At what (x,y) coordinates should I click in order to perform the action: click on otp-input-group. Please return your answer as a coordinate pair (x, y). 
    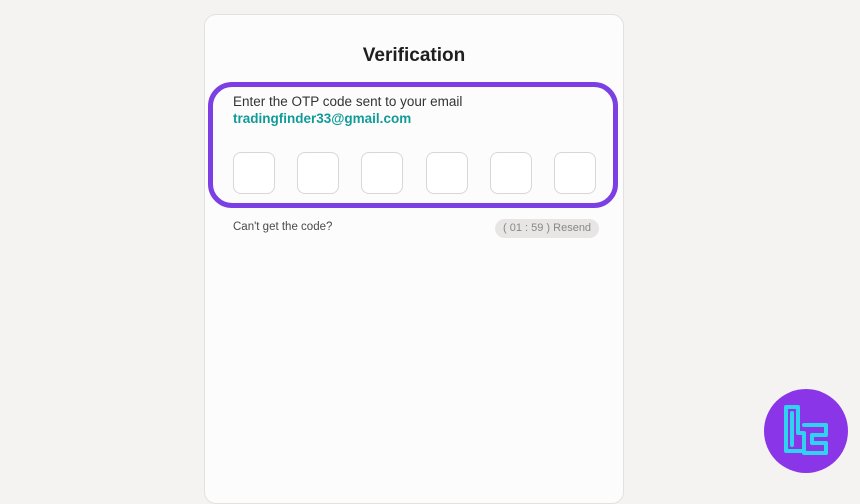
    Looking at the image, I should click on (414, 173).